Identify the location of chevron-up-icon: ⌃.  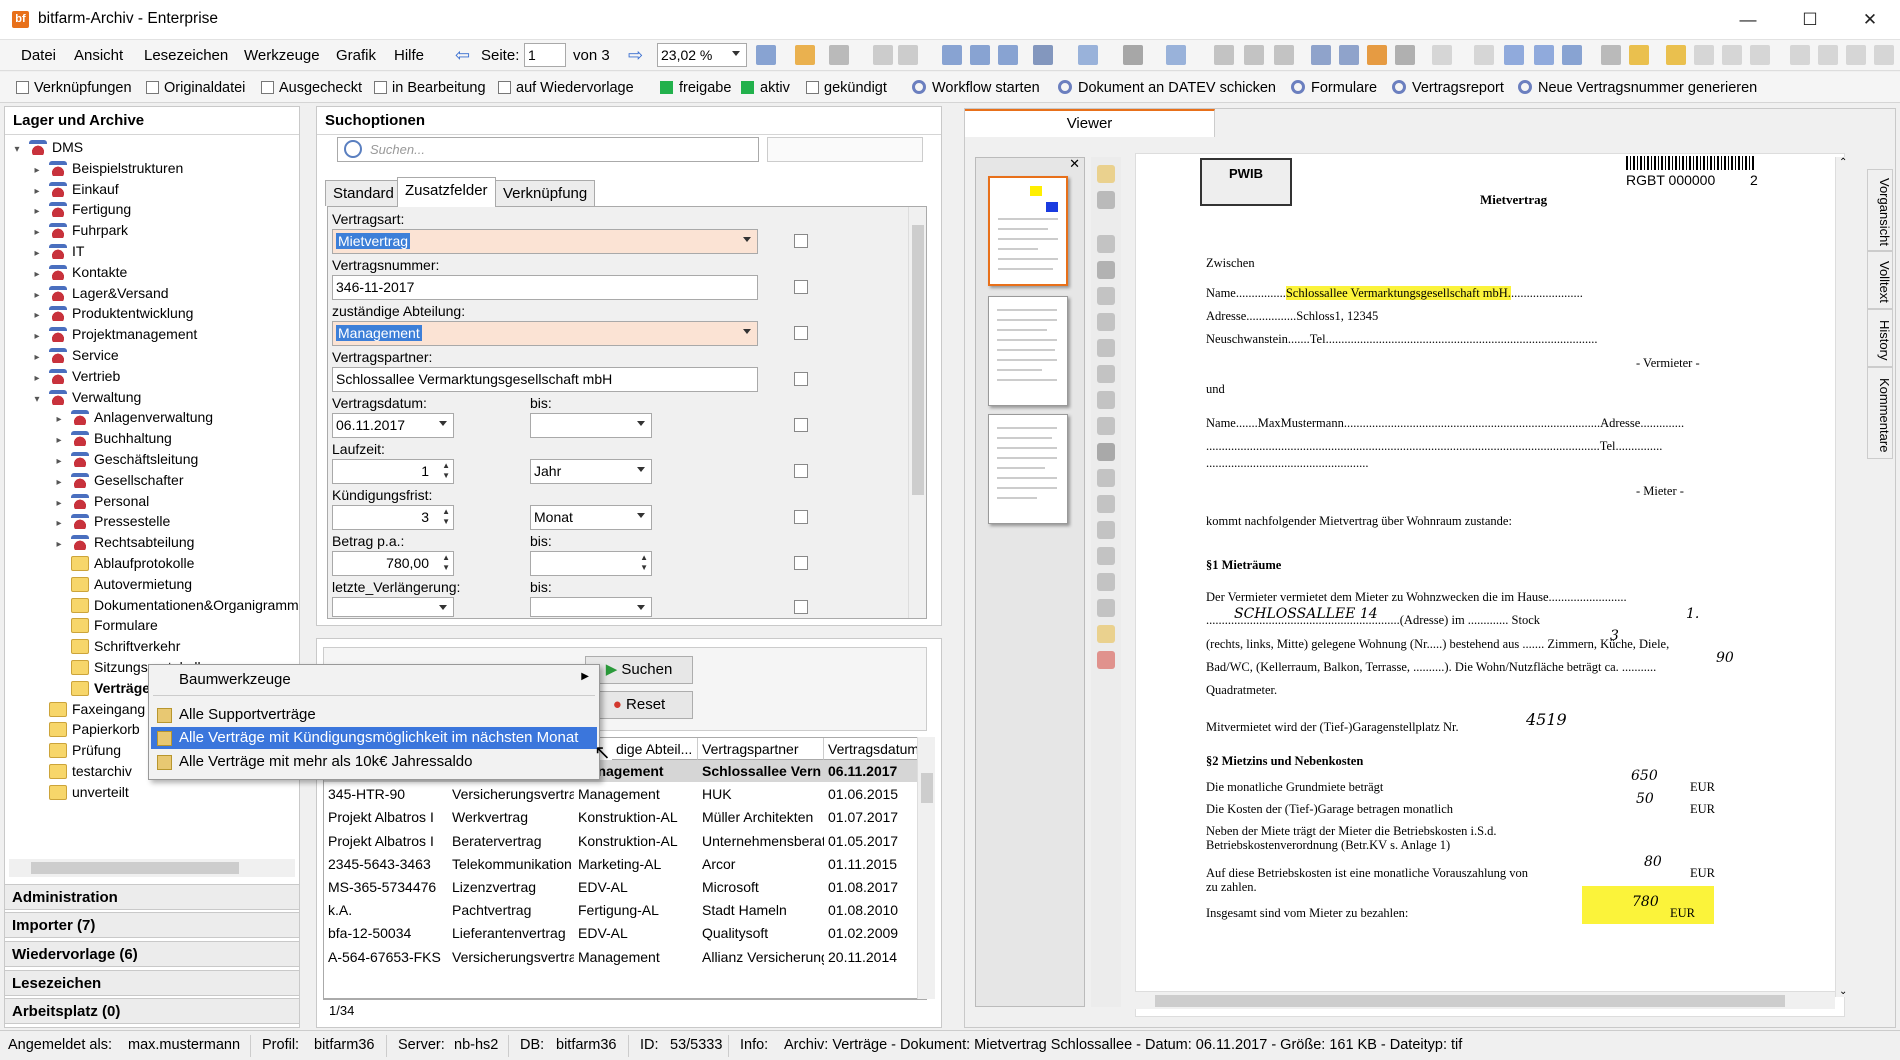
(1843, 162).